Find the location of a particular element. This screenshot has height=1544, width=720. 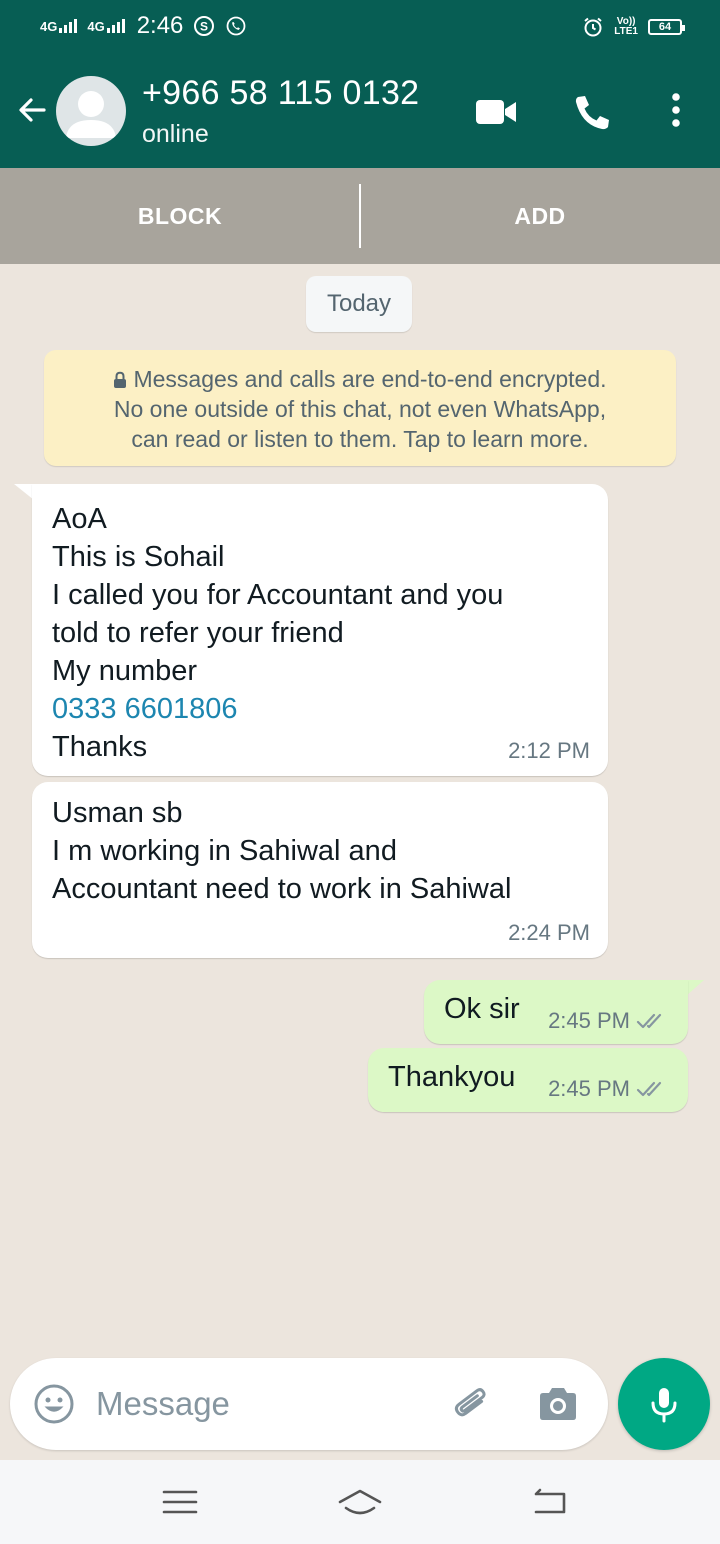

message-input is located at coordinates (261, 1404).